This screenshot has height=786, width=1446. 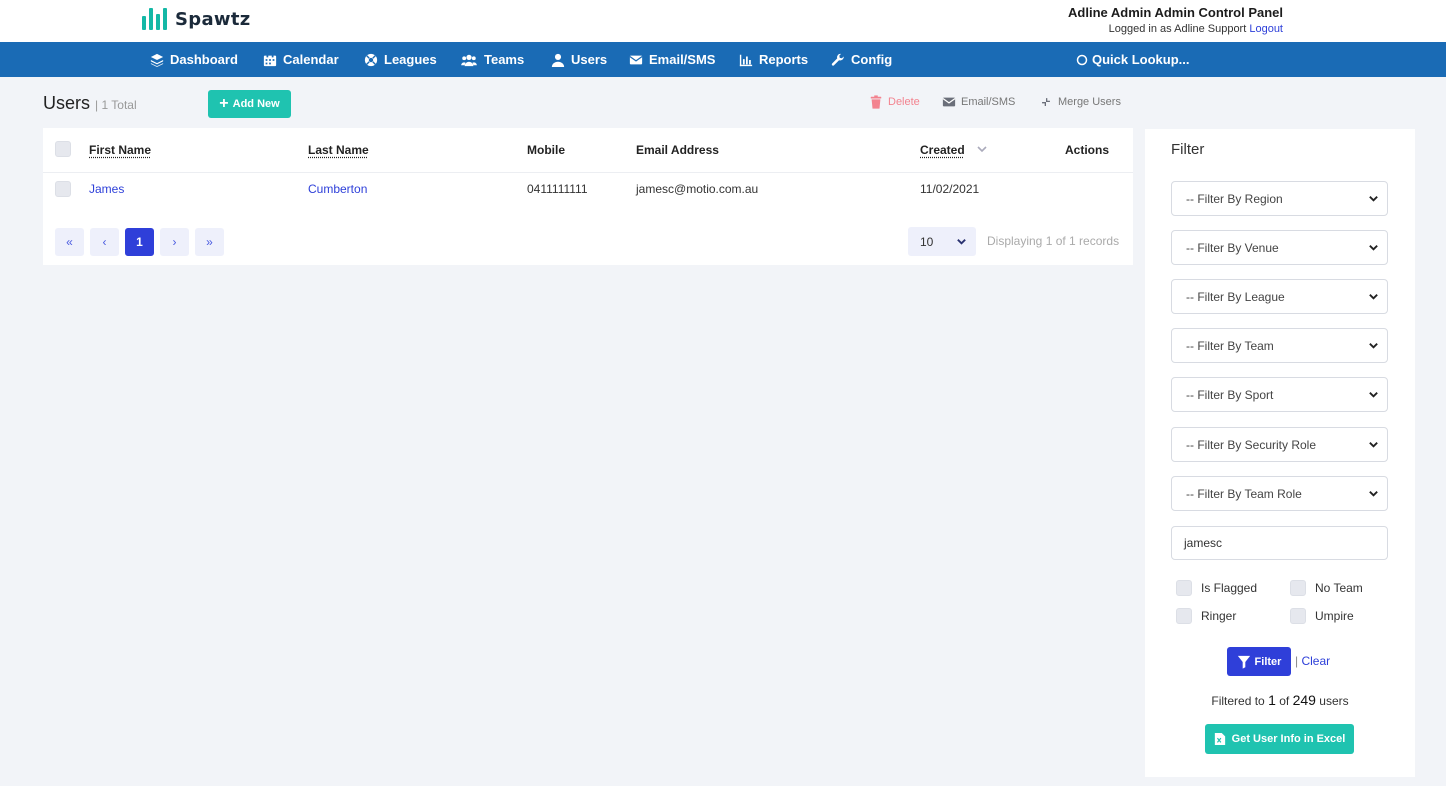 What do you see at coordinates (106, 189) in the screenshot?
I see `cell-first-name: James` at bounding box center [106, 189].